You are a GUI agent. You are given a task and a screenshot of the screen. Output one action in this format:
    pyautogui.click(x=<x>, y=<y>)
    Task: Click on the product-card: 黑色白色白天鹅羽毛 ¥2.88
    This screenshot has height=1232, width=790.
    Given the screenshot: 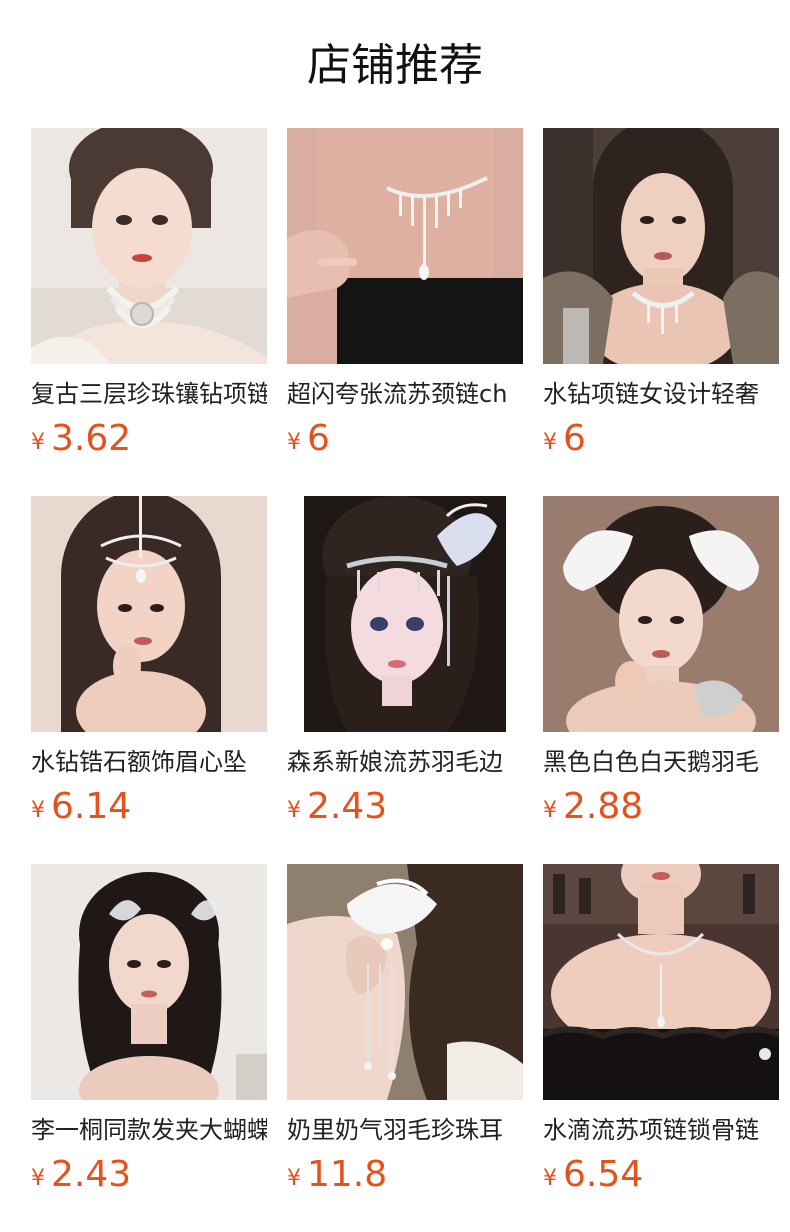 What is the action you would take?
    pyautogui.click(x=661, y=680)
    